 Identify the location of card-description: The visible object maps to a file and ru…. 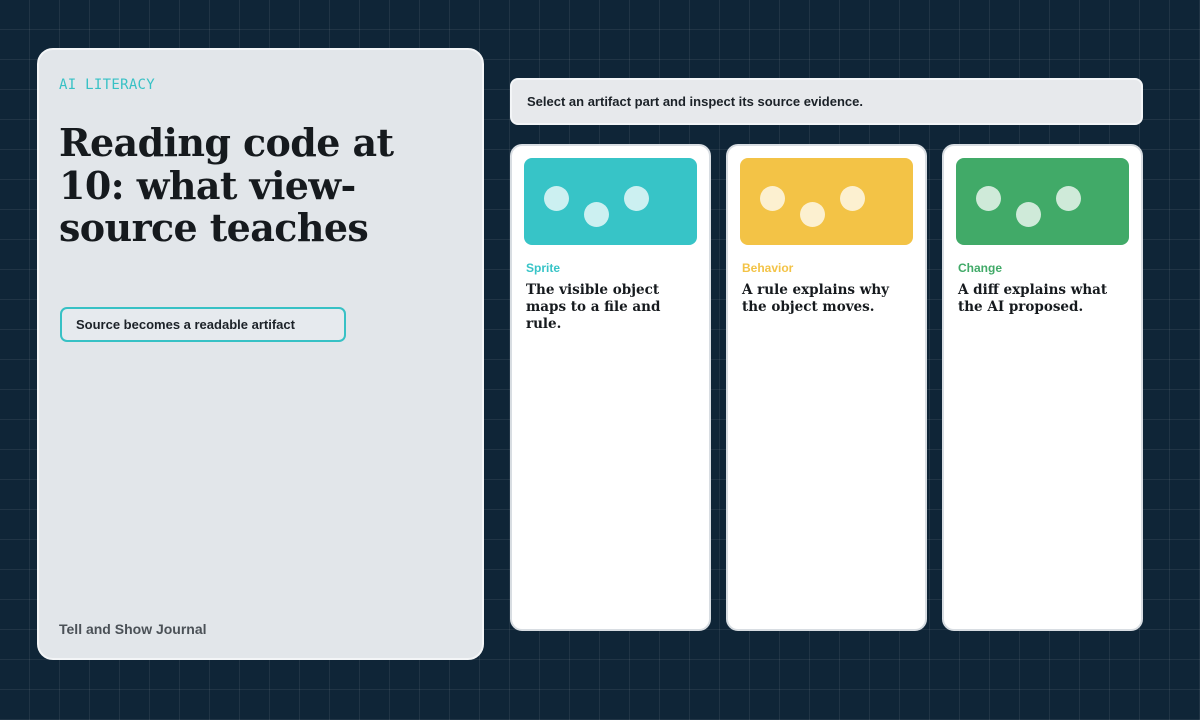
(593, 307).